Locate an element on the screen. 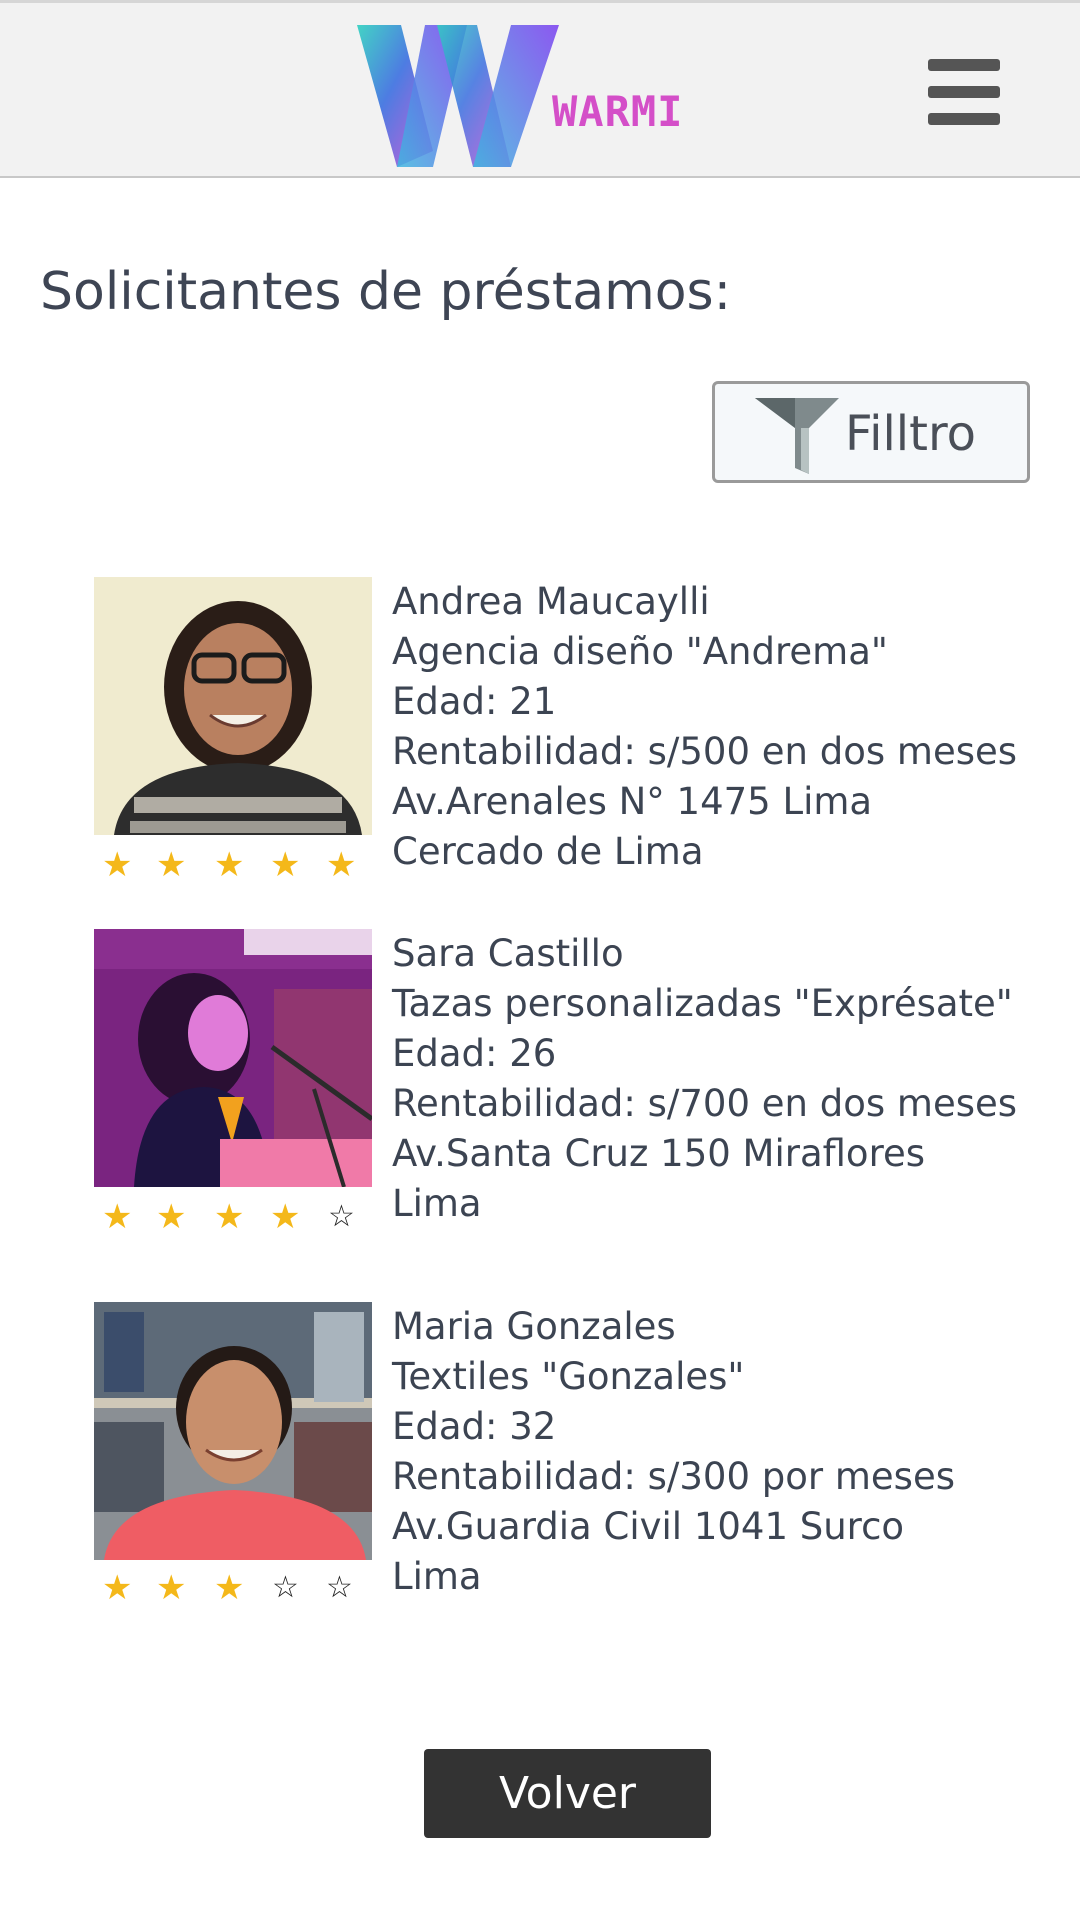 The image size is (1080, 1920). applicant-profitability: Rentabilidad: s/300 por meses is located at coordinates (673, 1476).